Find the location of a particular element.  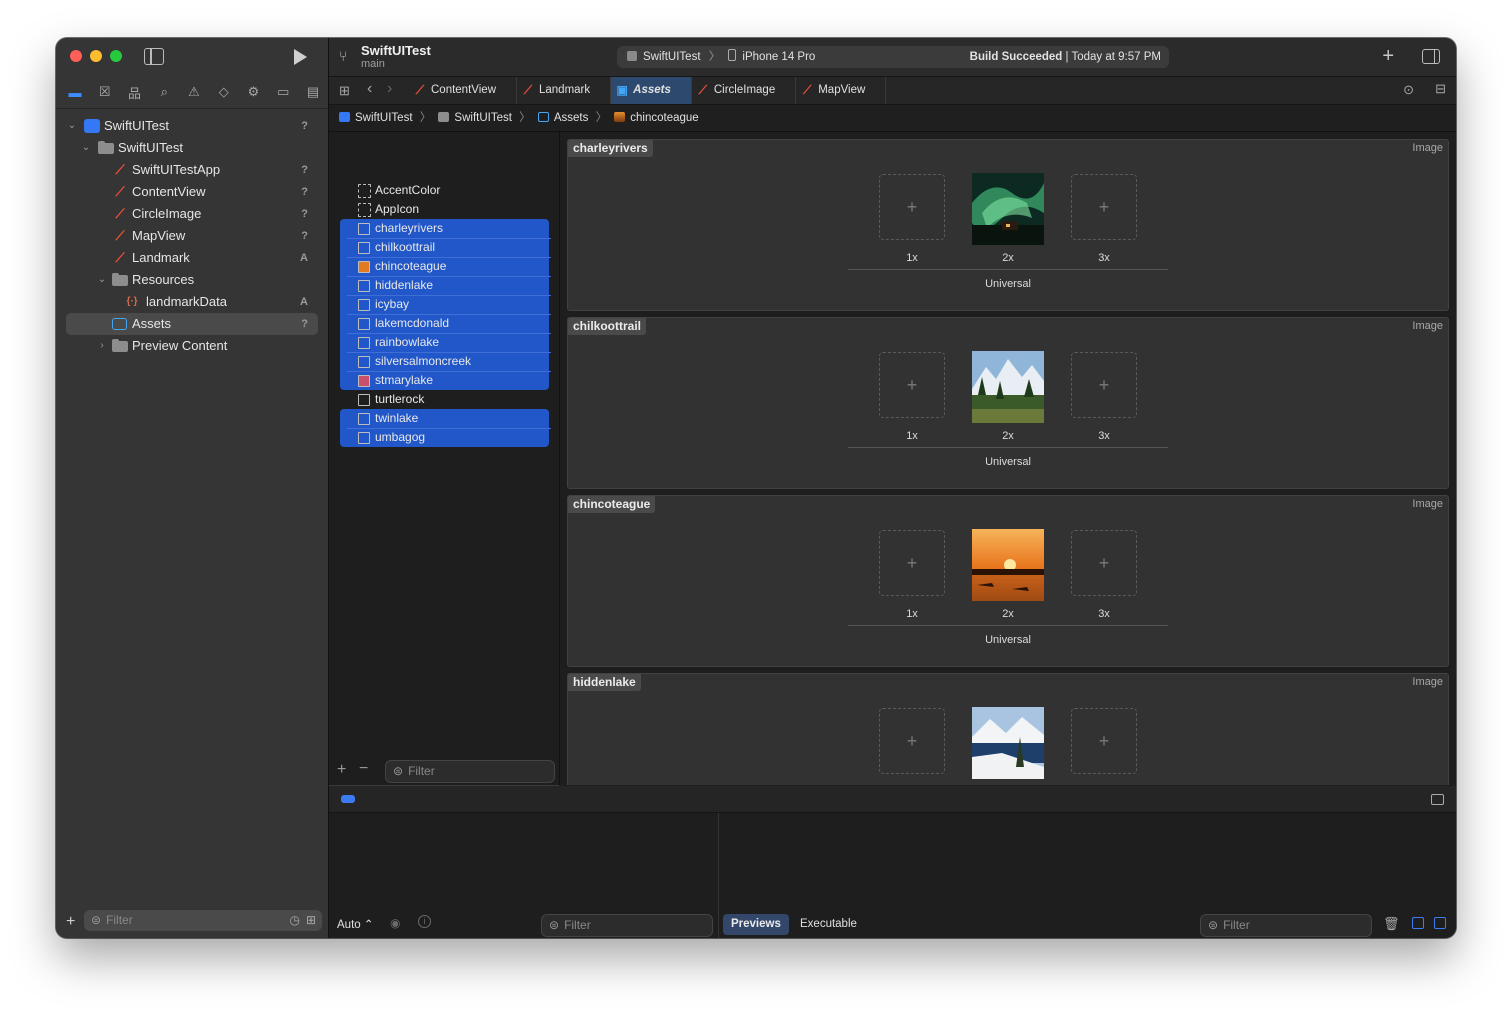

run-icon is located at coordinates (300, 57).